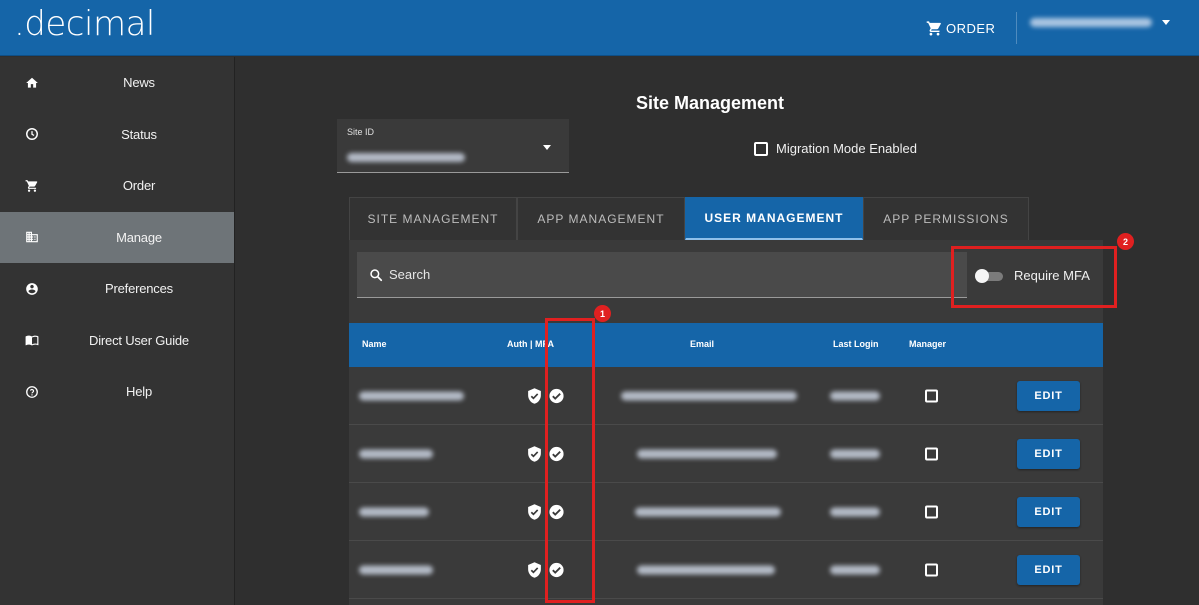 The width and height of the screenshot is (1199, 605). What do you see at coordinates (453, 146) in the screenshot?
I see `site-id-select: Site ID` at bounding box center [453, 146].